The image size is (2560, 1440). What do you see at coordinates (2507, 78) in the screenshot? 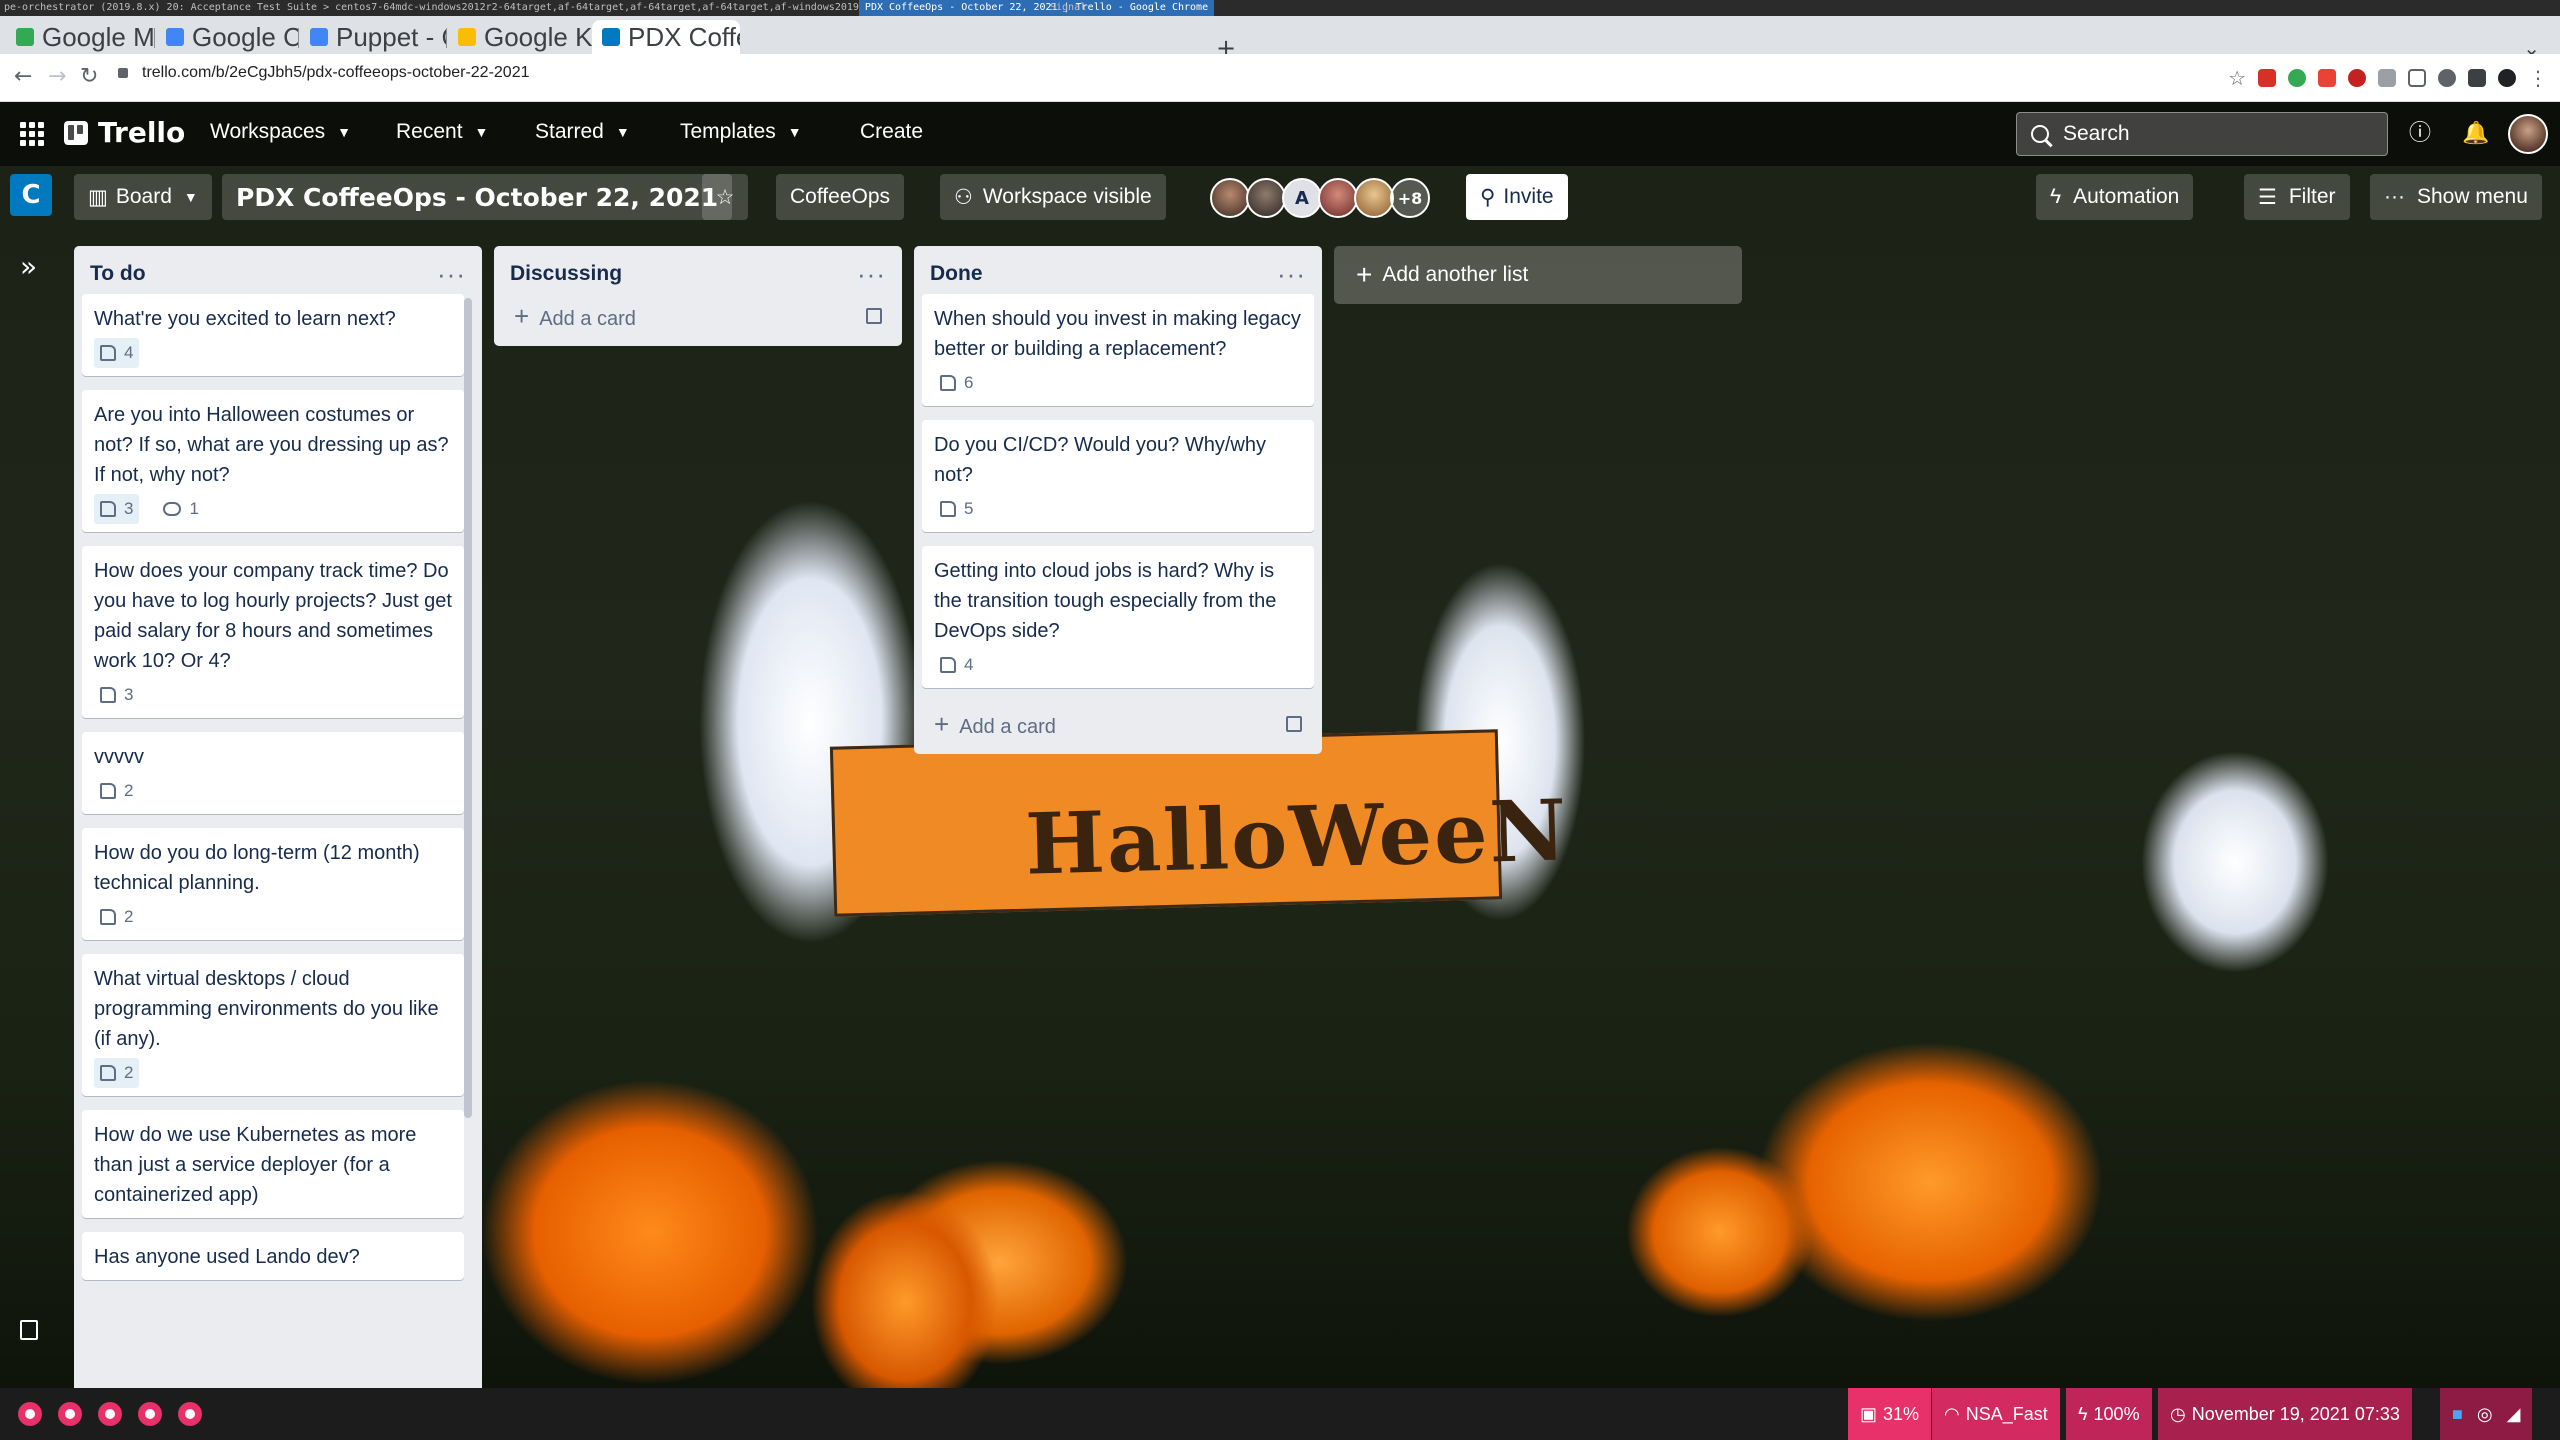
I see `profile-icon` at bounding box center [2507, 78].